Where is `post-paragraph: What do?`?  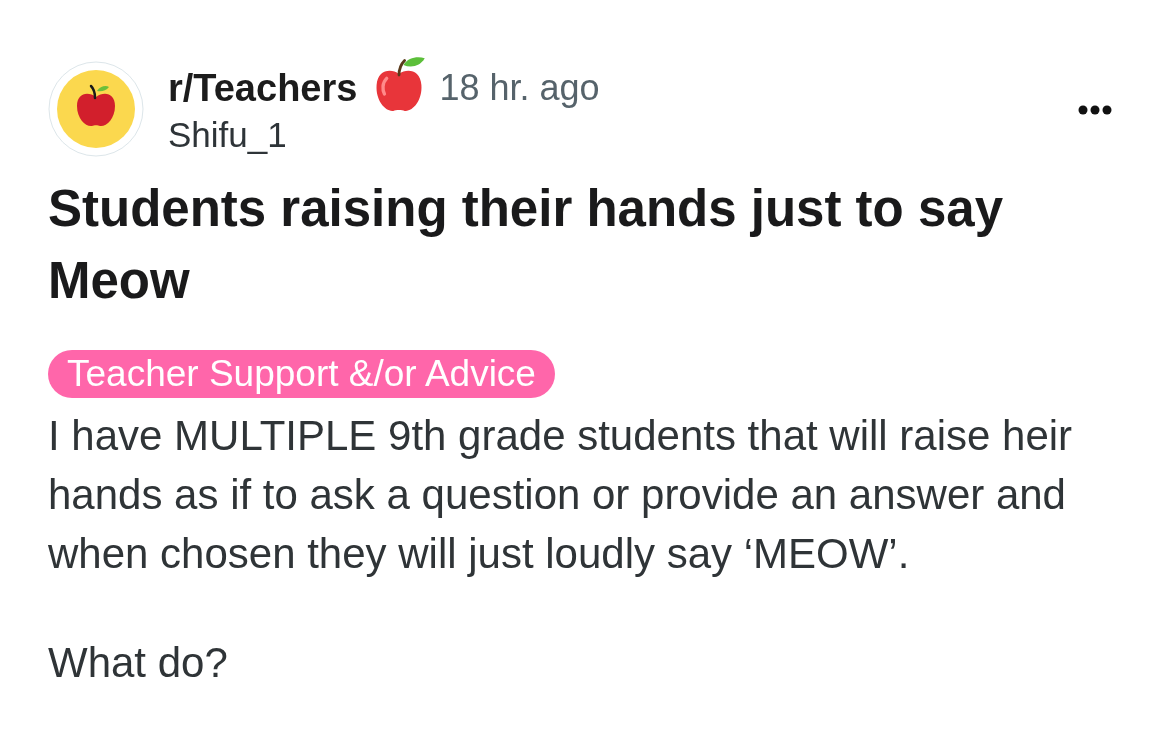 post-paragraph: What do? is located at coordinates (138, 663).